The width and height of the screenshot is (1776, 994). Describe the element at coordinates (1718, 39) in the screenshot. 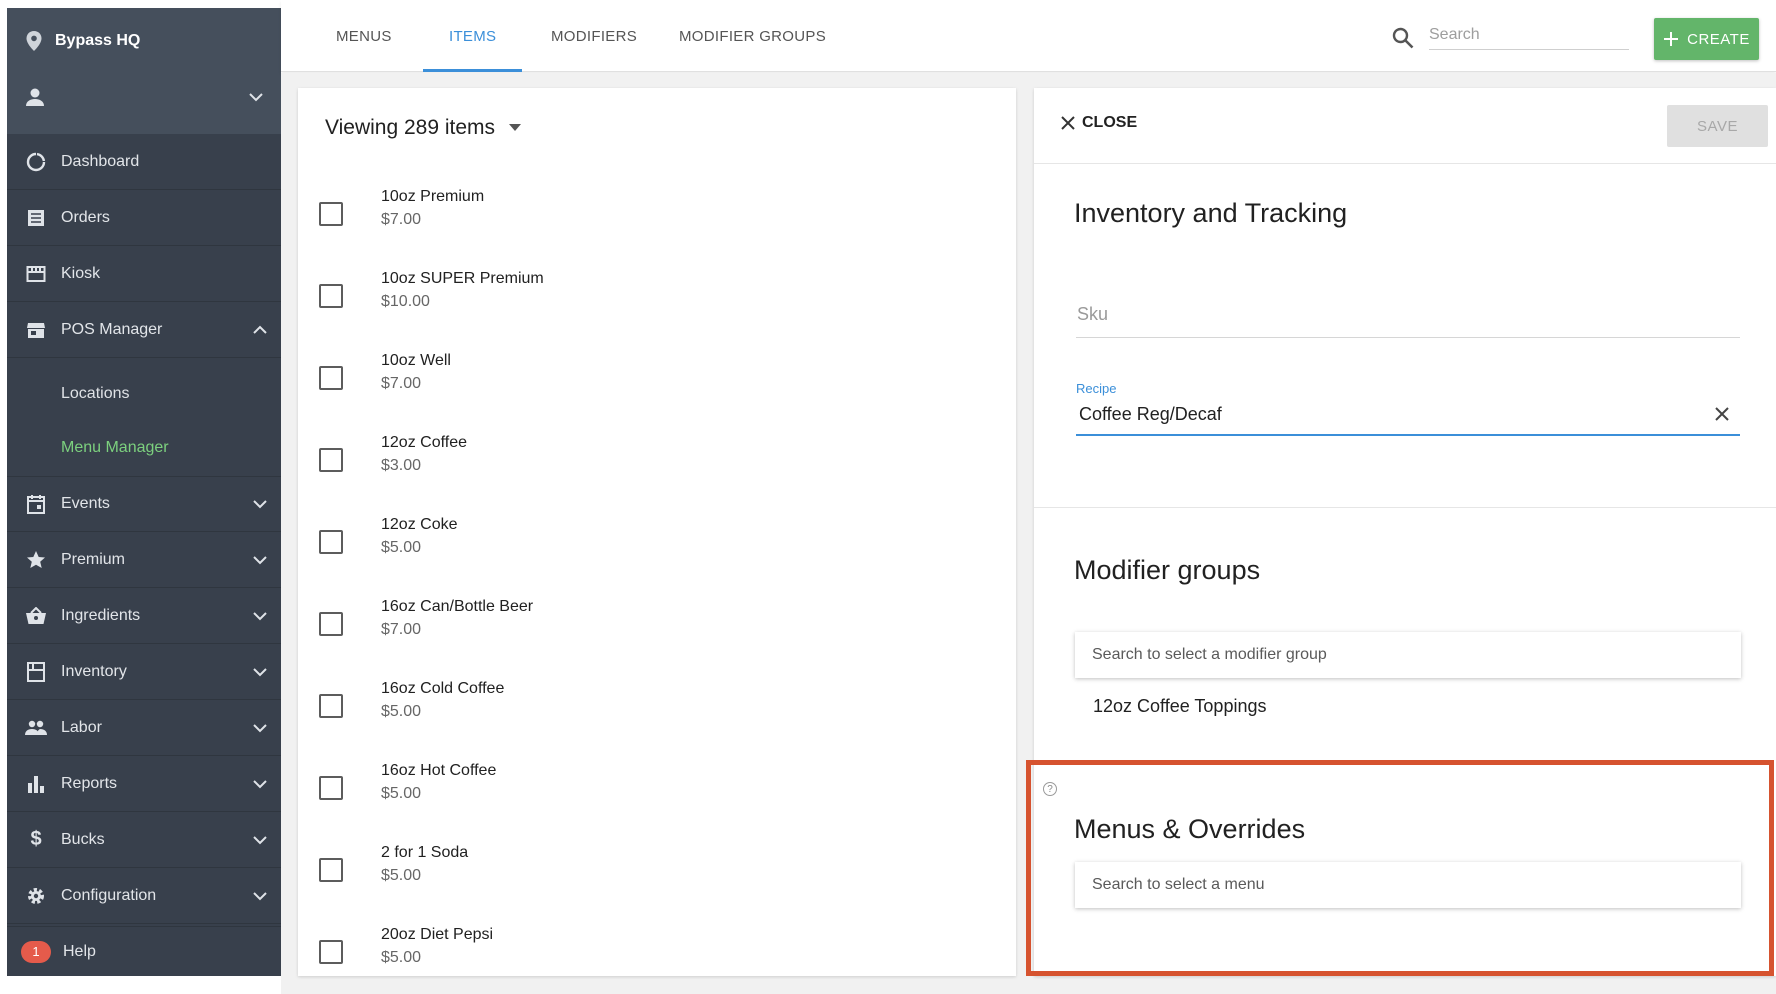

I see `create-label: CREATE` at that location.